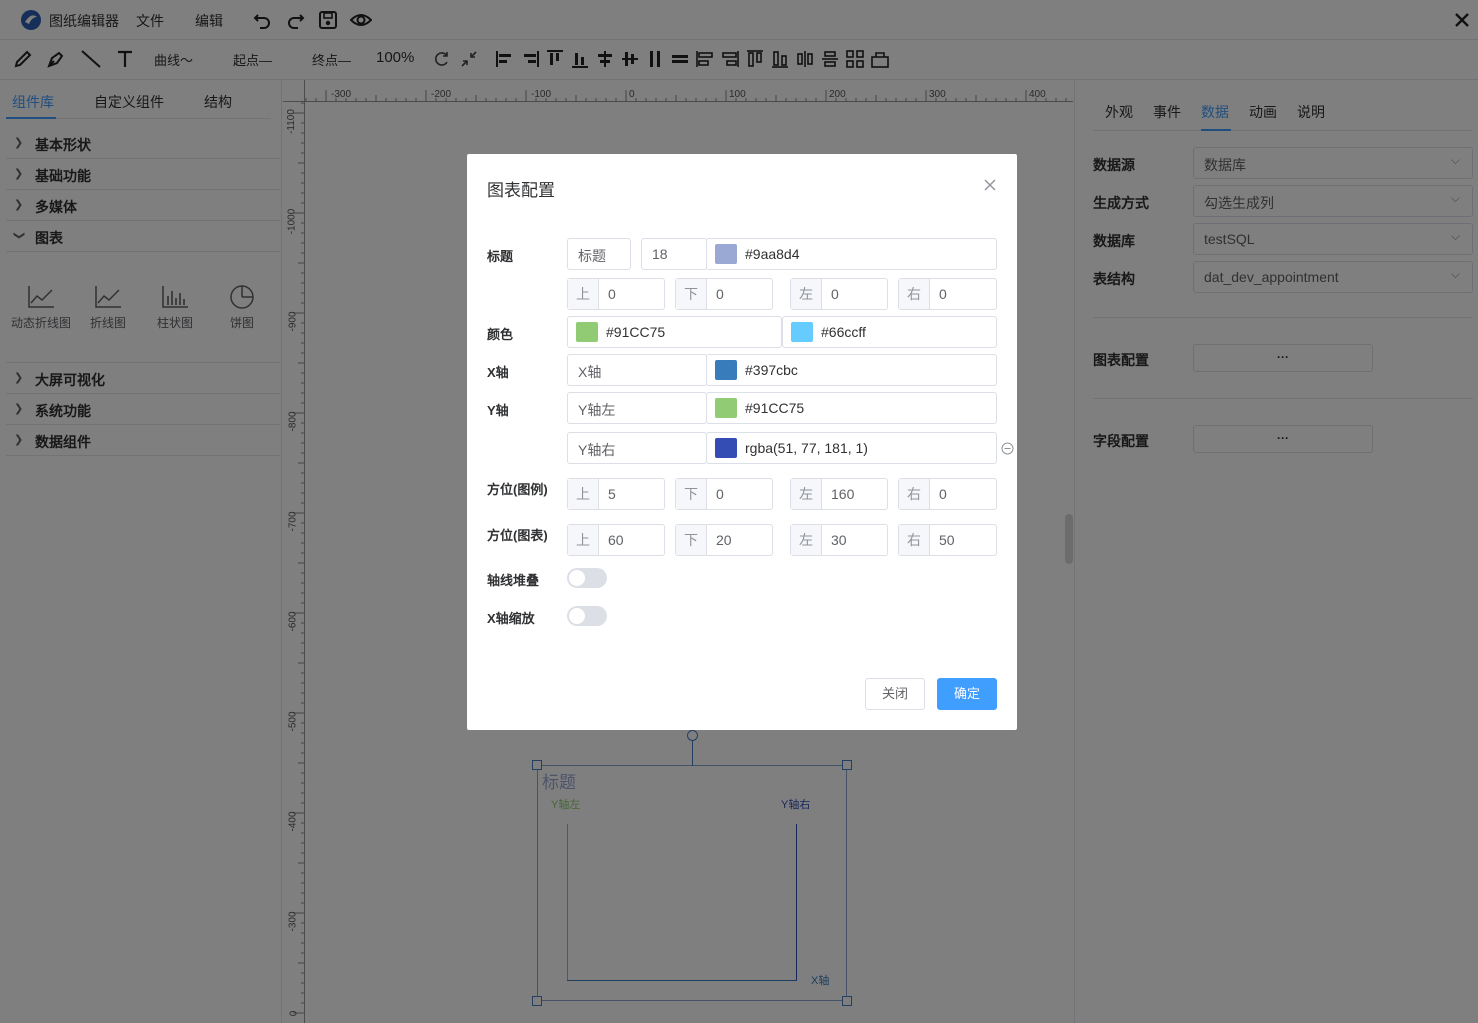  Describe the element at coordinates (498, 372) in the screenshot. I see `xaxis-label: X轴` at that location.